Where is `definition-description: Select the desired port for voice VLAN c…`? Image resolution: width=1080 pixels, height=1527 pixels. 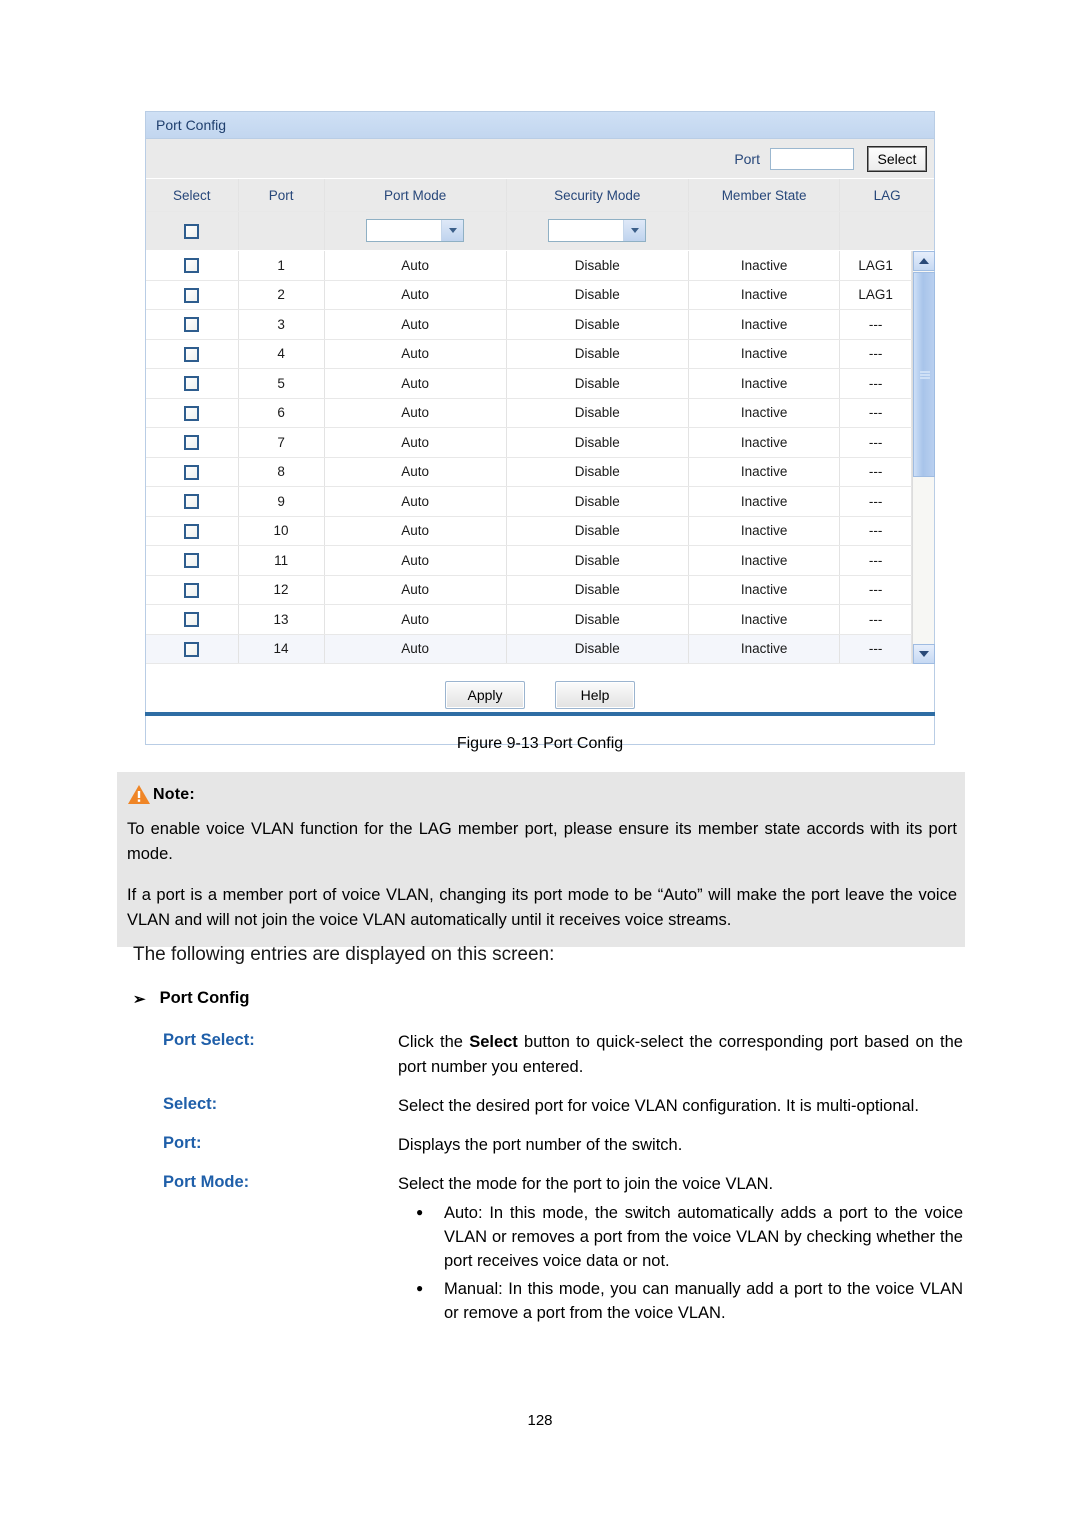
definition-description: Select the desired port for voice VLAN c… is located at coordinates (658, 1106).